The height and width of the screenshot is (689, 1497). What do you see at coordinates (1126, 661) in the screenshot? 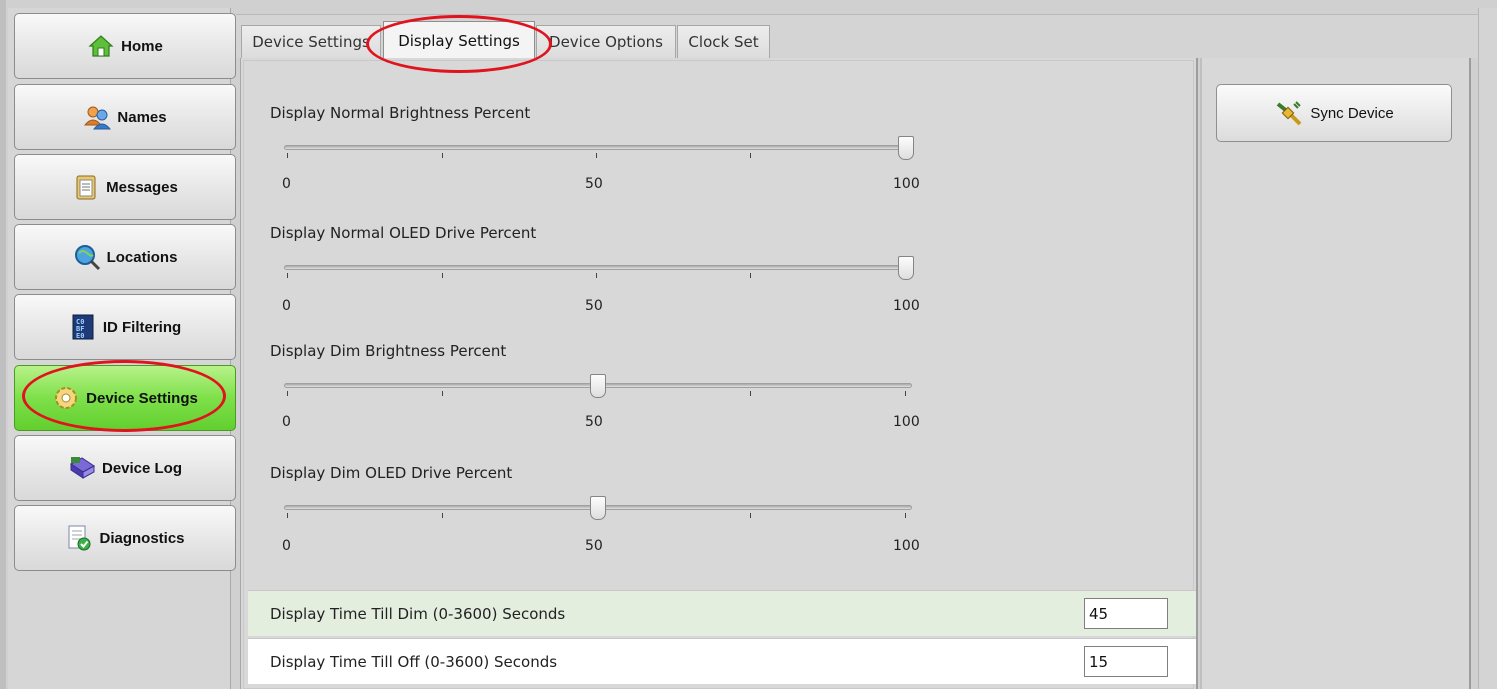
I see `time-till-off-input` at bounding box center [1126, 661].